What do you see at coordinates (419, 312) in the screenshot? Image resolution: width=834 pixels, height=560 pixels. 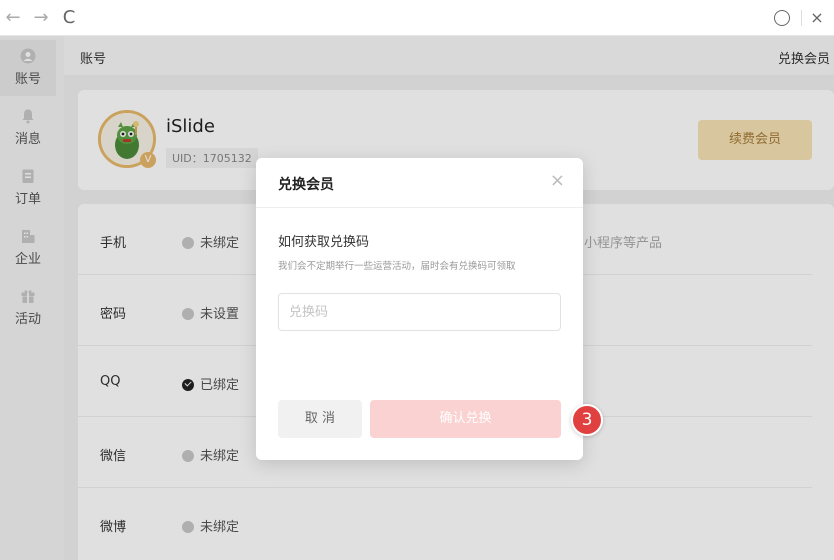 I see `redeem-code-input` at bounding box center [419, 312].